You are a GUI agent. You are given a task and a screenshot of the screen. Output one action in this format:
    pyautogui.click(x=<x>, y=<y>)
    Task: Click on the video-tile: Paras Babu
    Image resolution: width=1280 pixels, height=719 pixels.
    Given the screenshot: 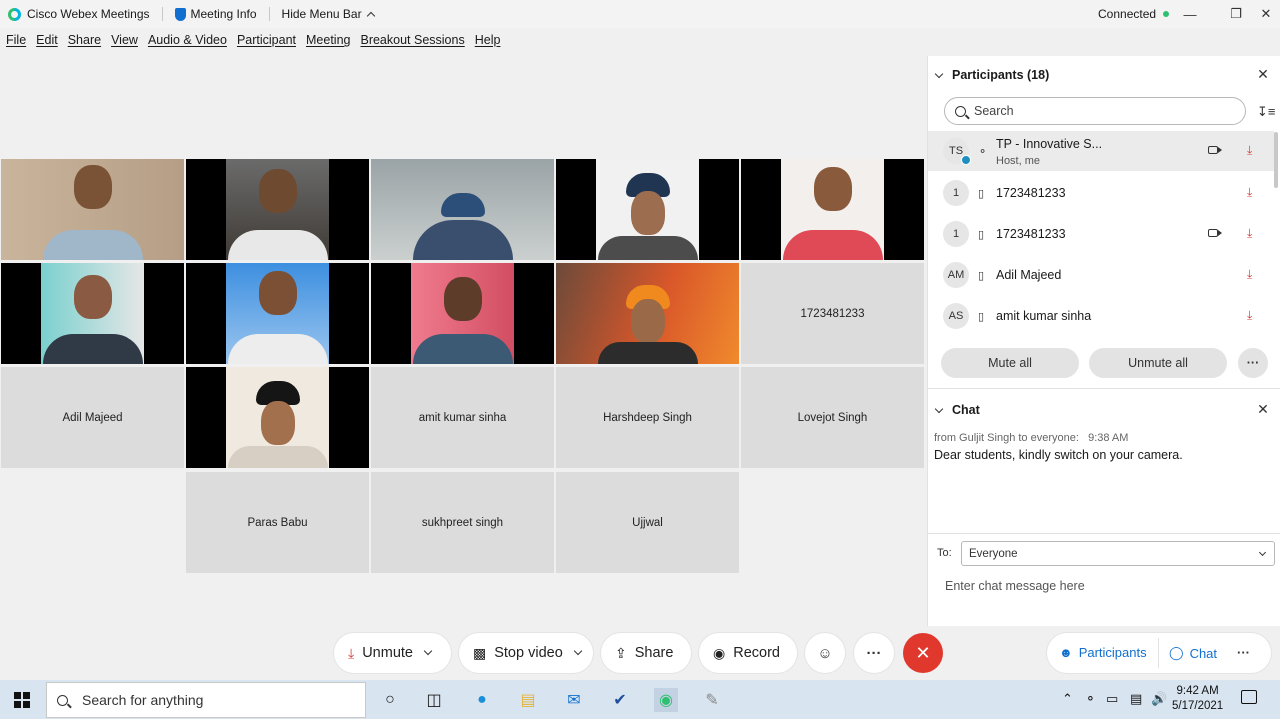 What is the action you would take?
    pyautogui.click(x=277, y=522)
    